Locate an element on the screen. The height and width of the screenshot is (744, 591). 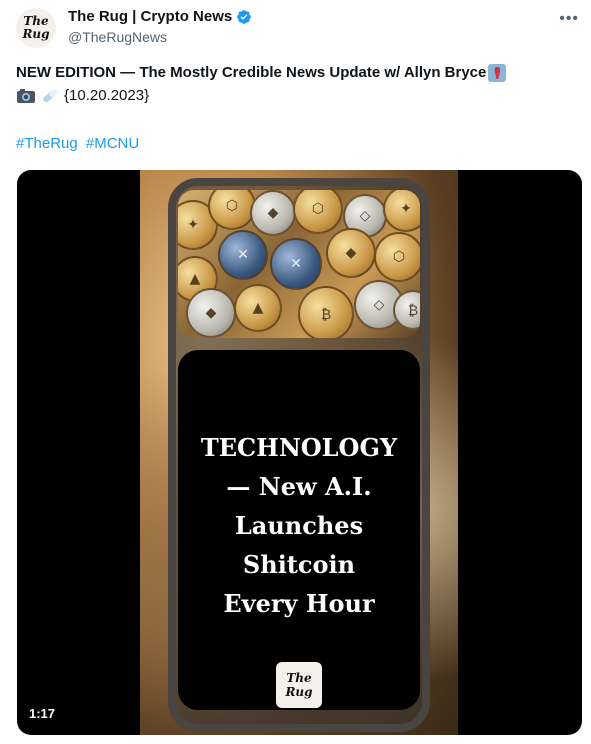
the-rug-logo: The Rug is located at coordinates (299, 685).